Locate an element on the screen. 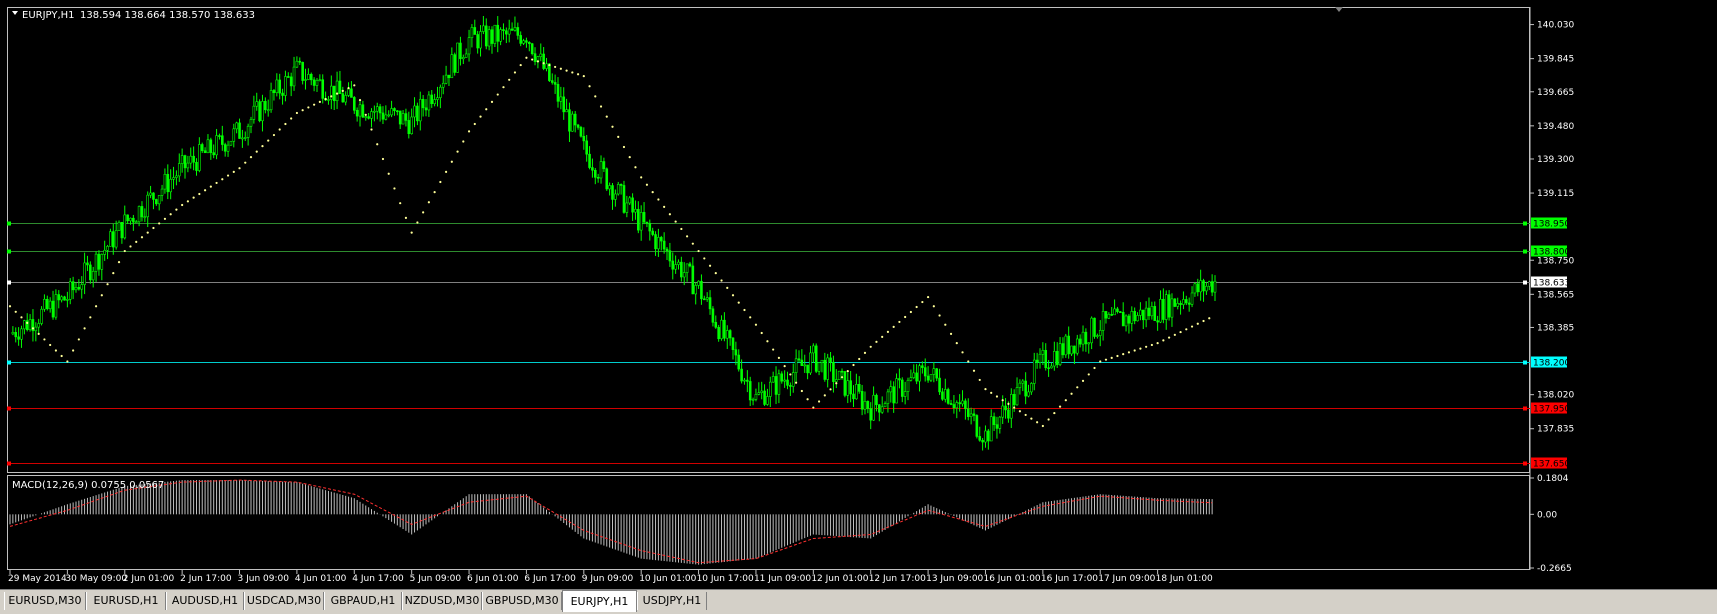  price-tick-label: 139.665 is located at coordinates (1555, 93).